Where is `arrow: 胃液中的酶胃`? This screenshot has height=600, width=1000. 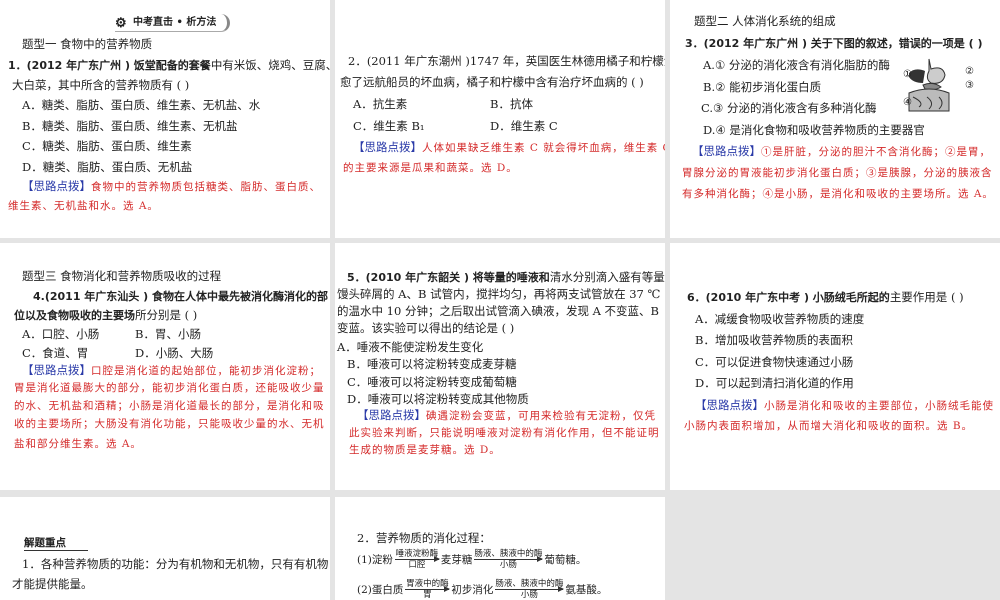 arrow: 胃液中的酶胃 is located at coordinates (428, 589).